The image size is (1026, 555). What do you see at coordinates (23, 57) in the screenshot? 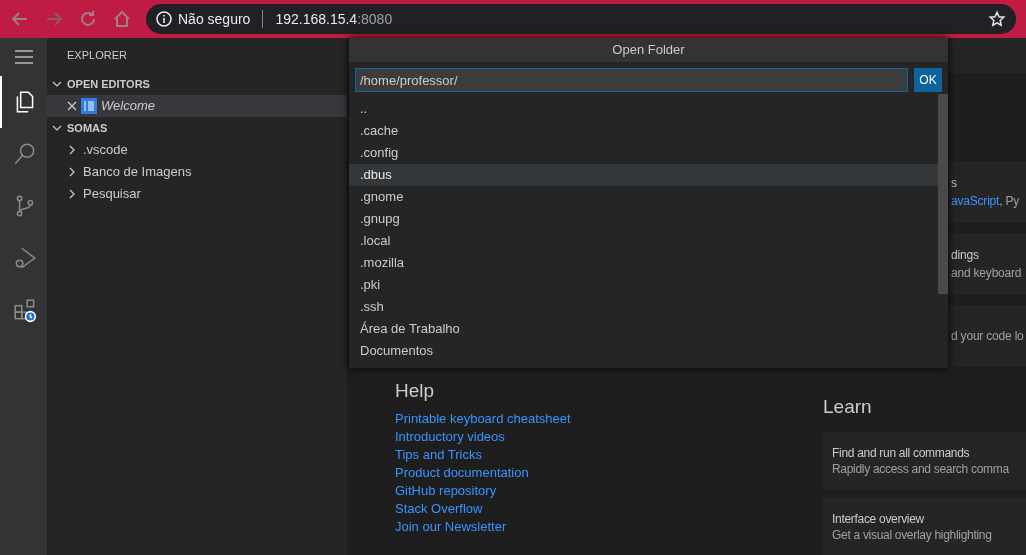
I see `menu-icon` at bounding box center [23, 57].